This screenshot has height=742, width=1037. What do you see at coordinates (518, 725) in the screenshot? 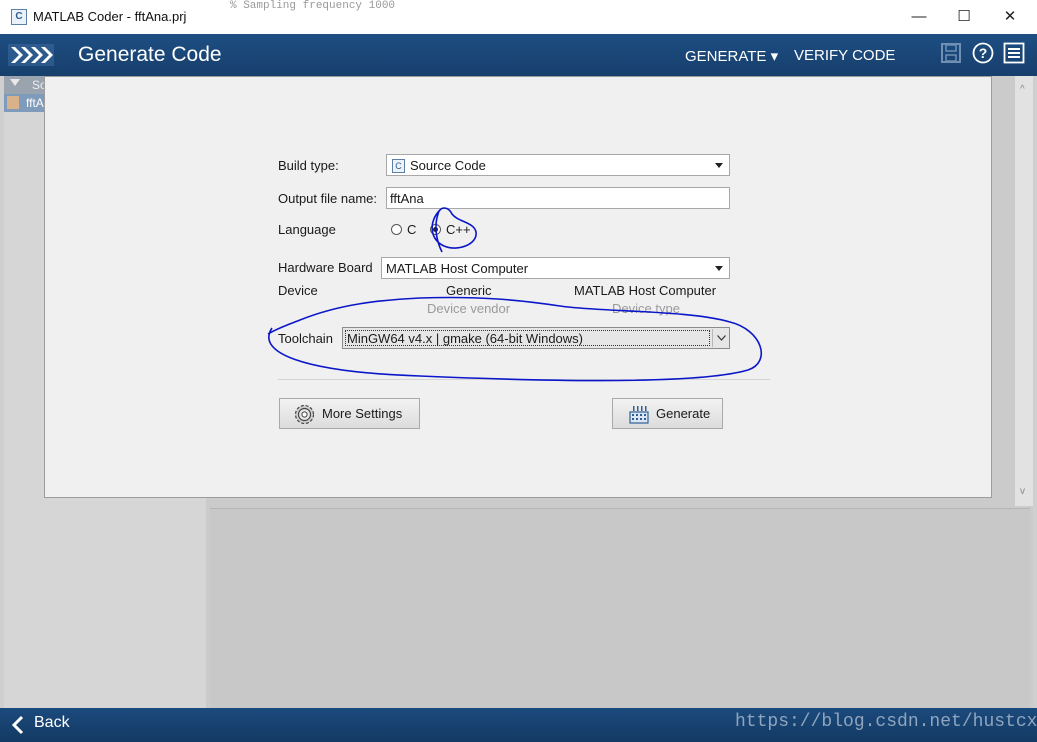
I see `footer-bar: Back https://blog.csdn.net/hustcx` at bounding box center [518, 725].